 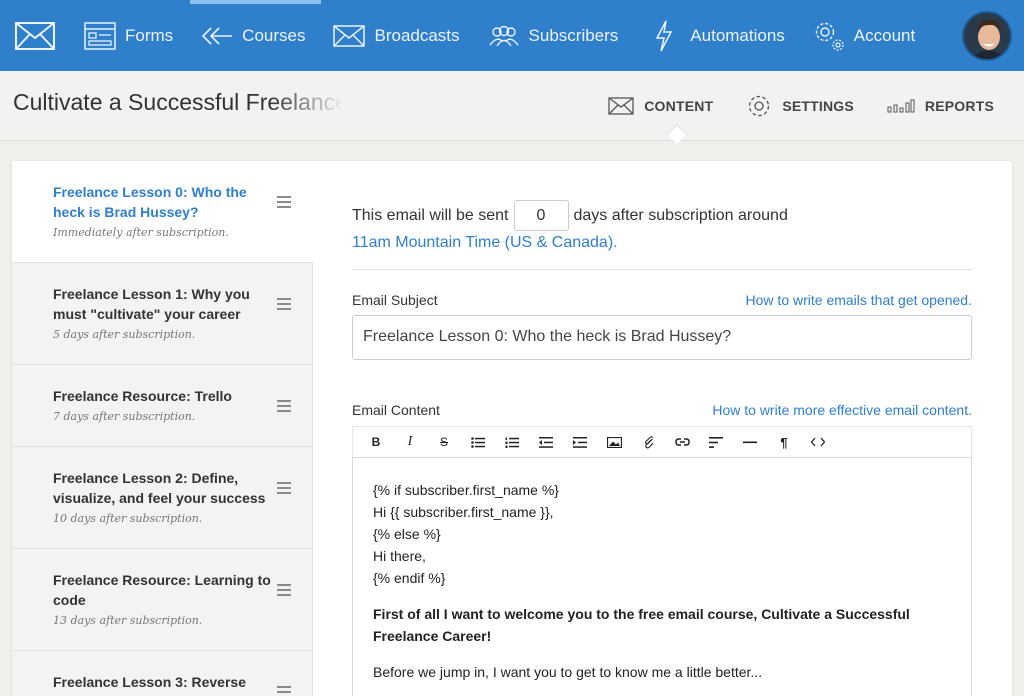 What do you see at coordinates (349, 35) in the screenshot?
I see `broadcasts-icon` at bounding box center [349, 35].